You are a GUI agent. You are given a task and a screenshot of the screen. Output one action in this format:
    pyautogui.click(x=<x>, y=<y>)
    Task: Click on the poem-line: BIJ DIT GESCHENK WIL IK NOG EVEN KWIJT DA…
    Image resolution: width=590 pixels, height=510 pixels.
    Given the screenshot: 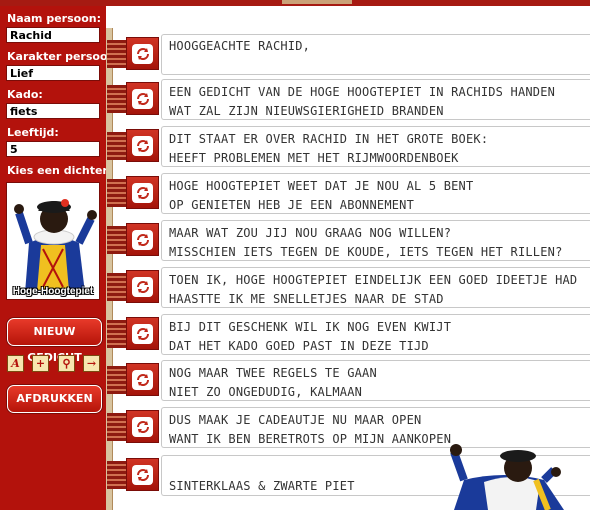 What is the action you would take?
    pyautogui.click(x=348, y=334)
    